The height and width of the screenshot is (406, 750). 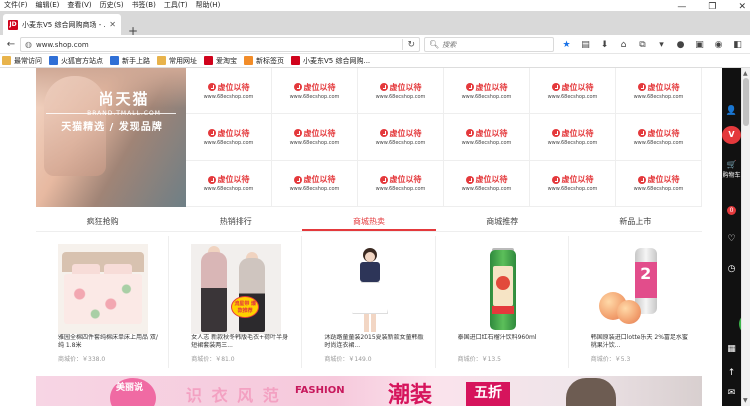 I want to click on image-icon: ▣, so click(x=699, y=45).